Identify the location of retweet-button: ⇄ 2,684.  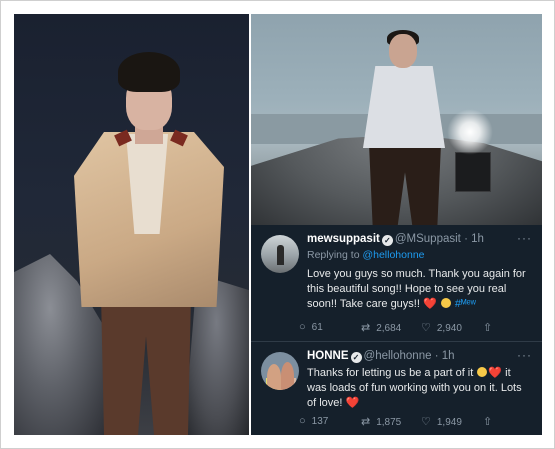
(381, 327).